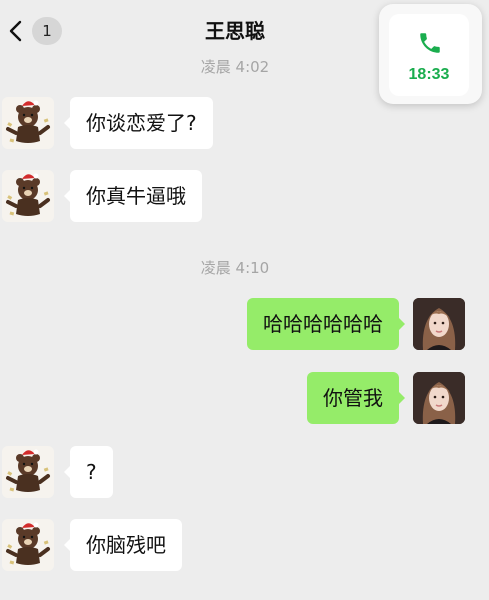  What do you see at coordinates (430, 43) in the screenshot?
I see `phone-icon` at bounding box center [430, 43].